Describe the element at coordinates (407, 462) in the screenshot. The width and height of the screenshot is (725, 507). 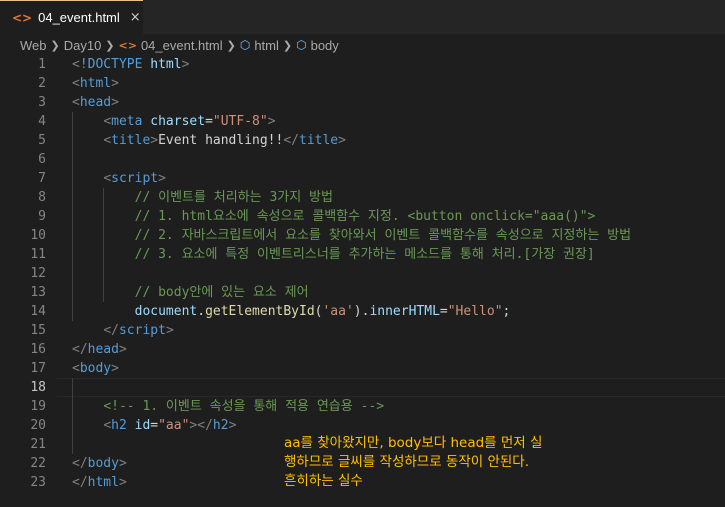
I see `annotation-line: 행하므로 글씨를 작성하므로 동작이 안된다.` at that location.